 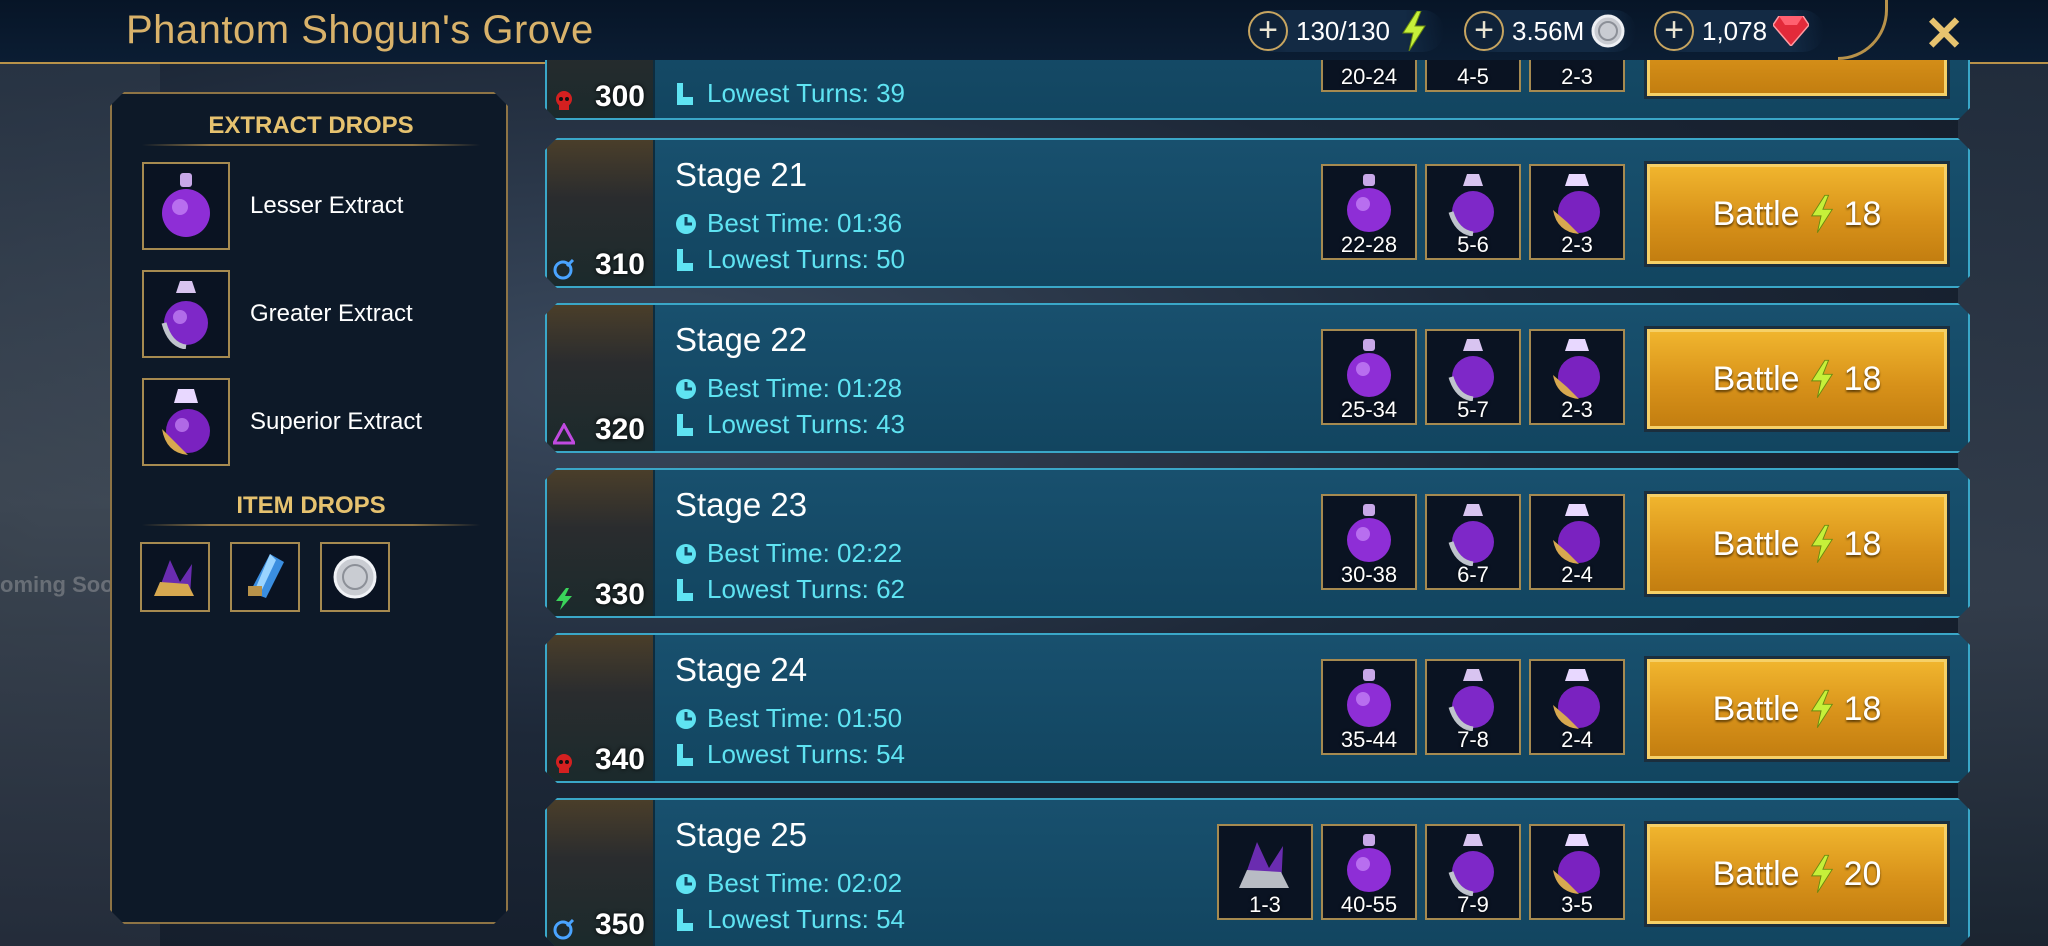 I want to click on silver-value: 3.56M, so click(x=1548, y=30).